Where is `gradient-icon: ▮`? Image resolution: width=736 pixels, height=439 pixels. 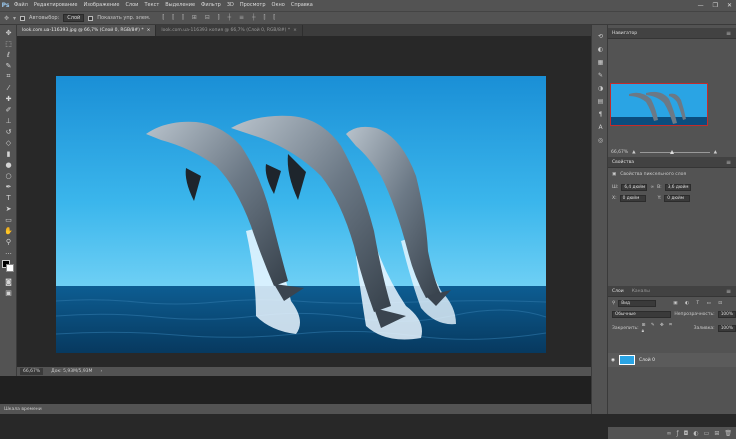
gradient-icon: ▮ is located at coordinates (8, 153).